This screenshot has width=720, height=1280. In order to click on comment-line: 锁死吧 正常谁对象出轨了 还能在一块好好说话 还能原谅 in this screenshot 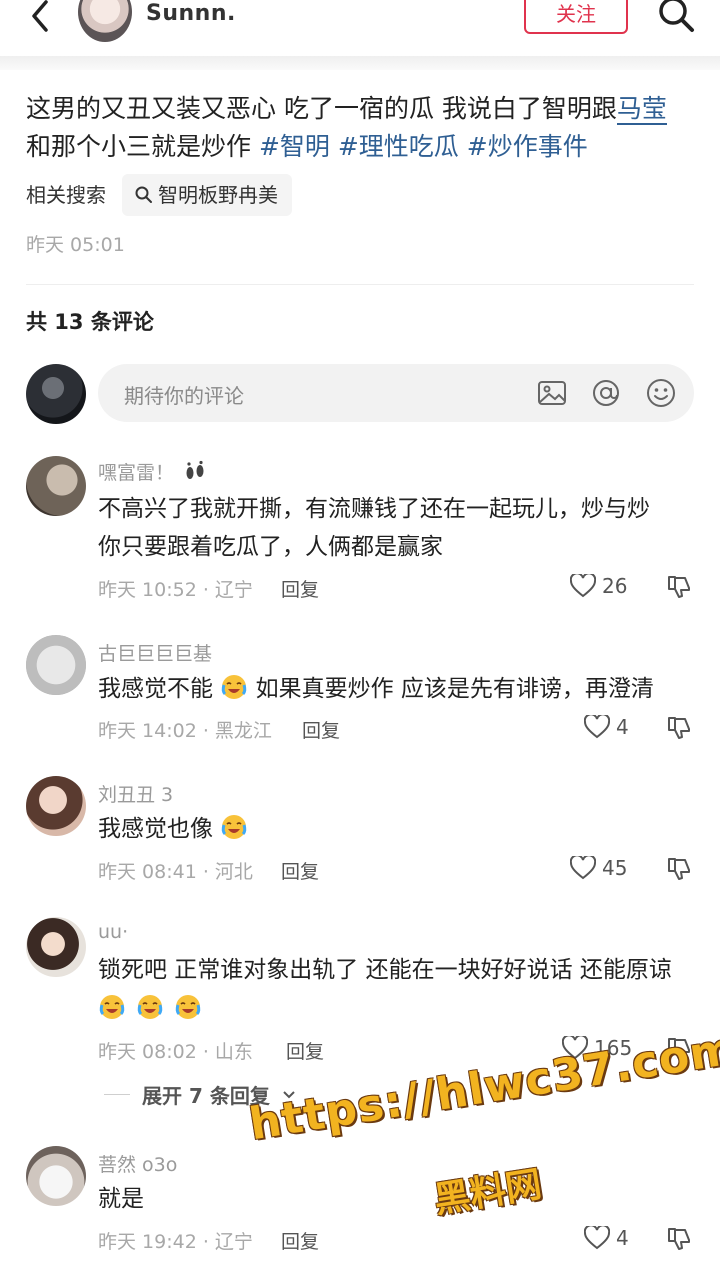, I will do `click(385, 970)`.